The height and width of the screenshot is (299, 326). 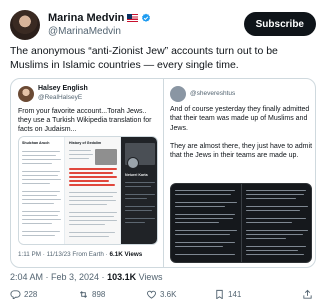 I want to click on repost-icon, so click(x=83, y=294).